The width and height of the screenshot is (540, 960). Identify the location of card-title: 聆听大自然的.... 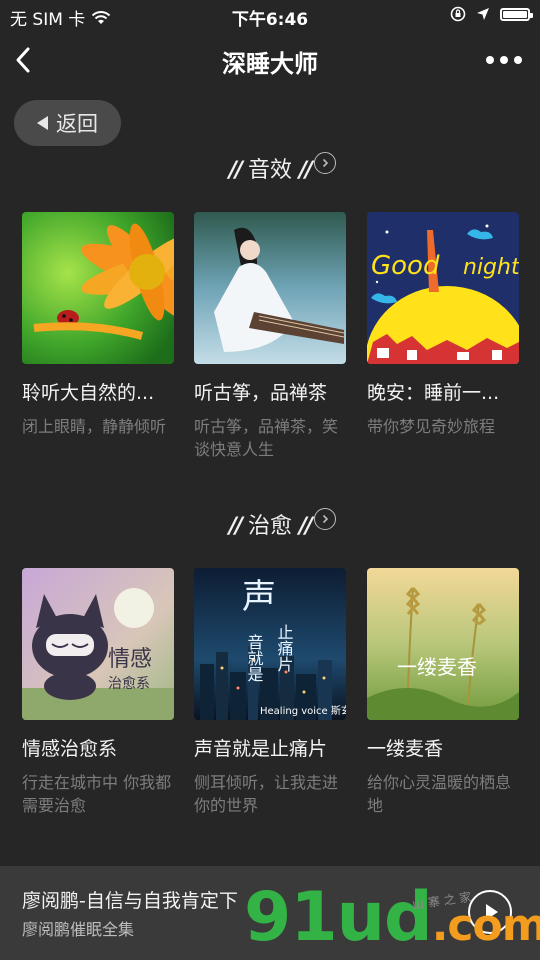
(88, 393).